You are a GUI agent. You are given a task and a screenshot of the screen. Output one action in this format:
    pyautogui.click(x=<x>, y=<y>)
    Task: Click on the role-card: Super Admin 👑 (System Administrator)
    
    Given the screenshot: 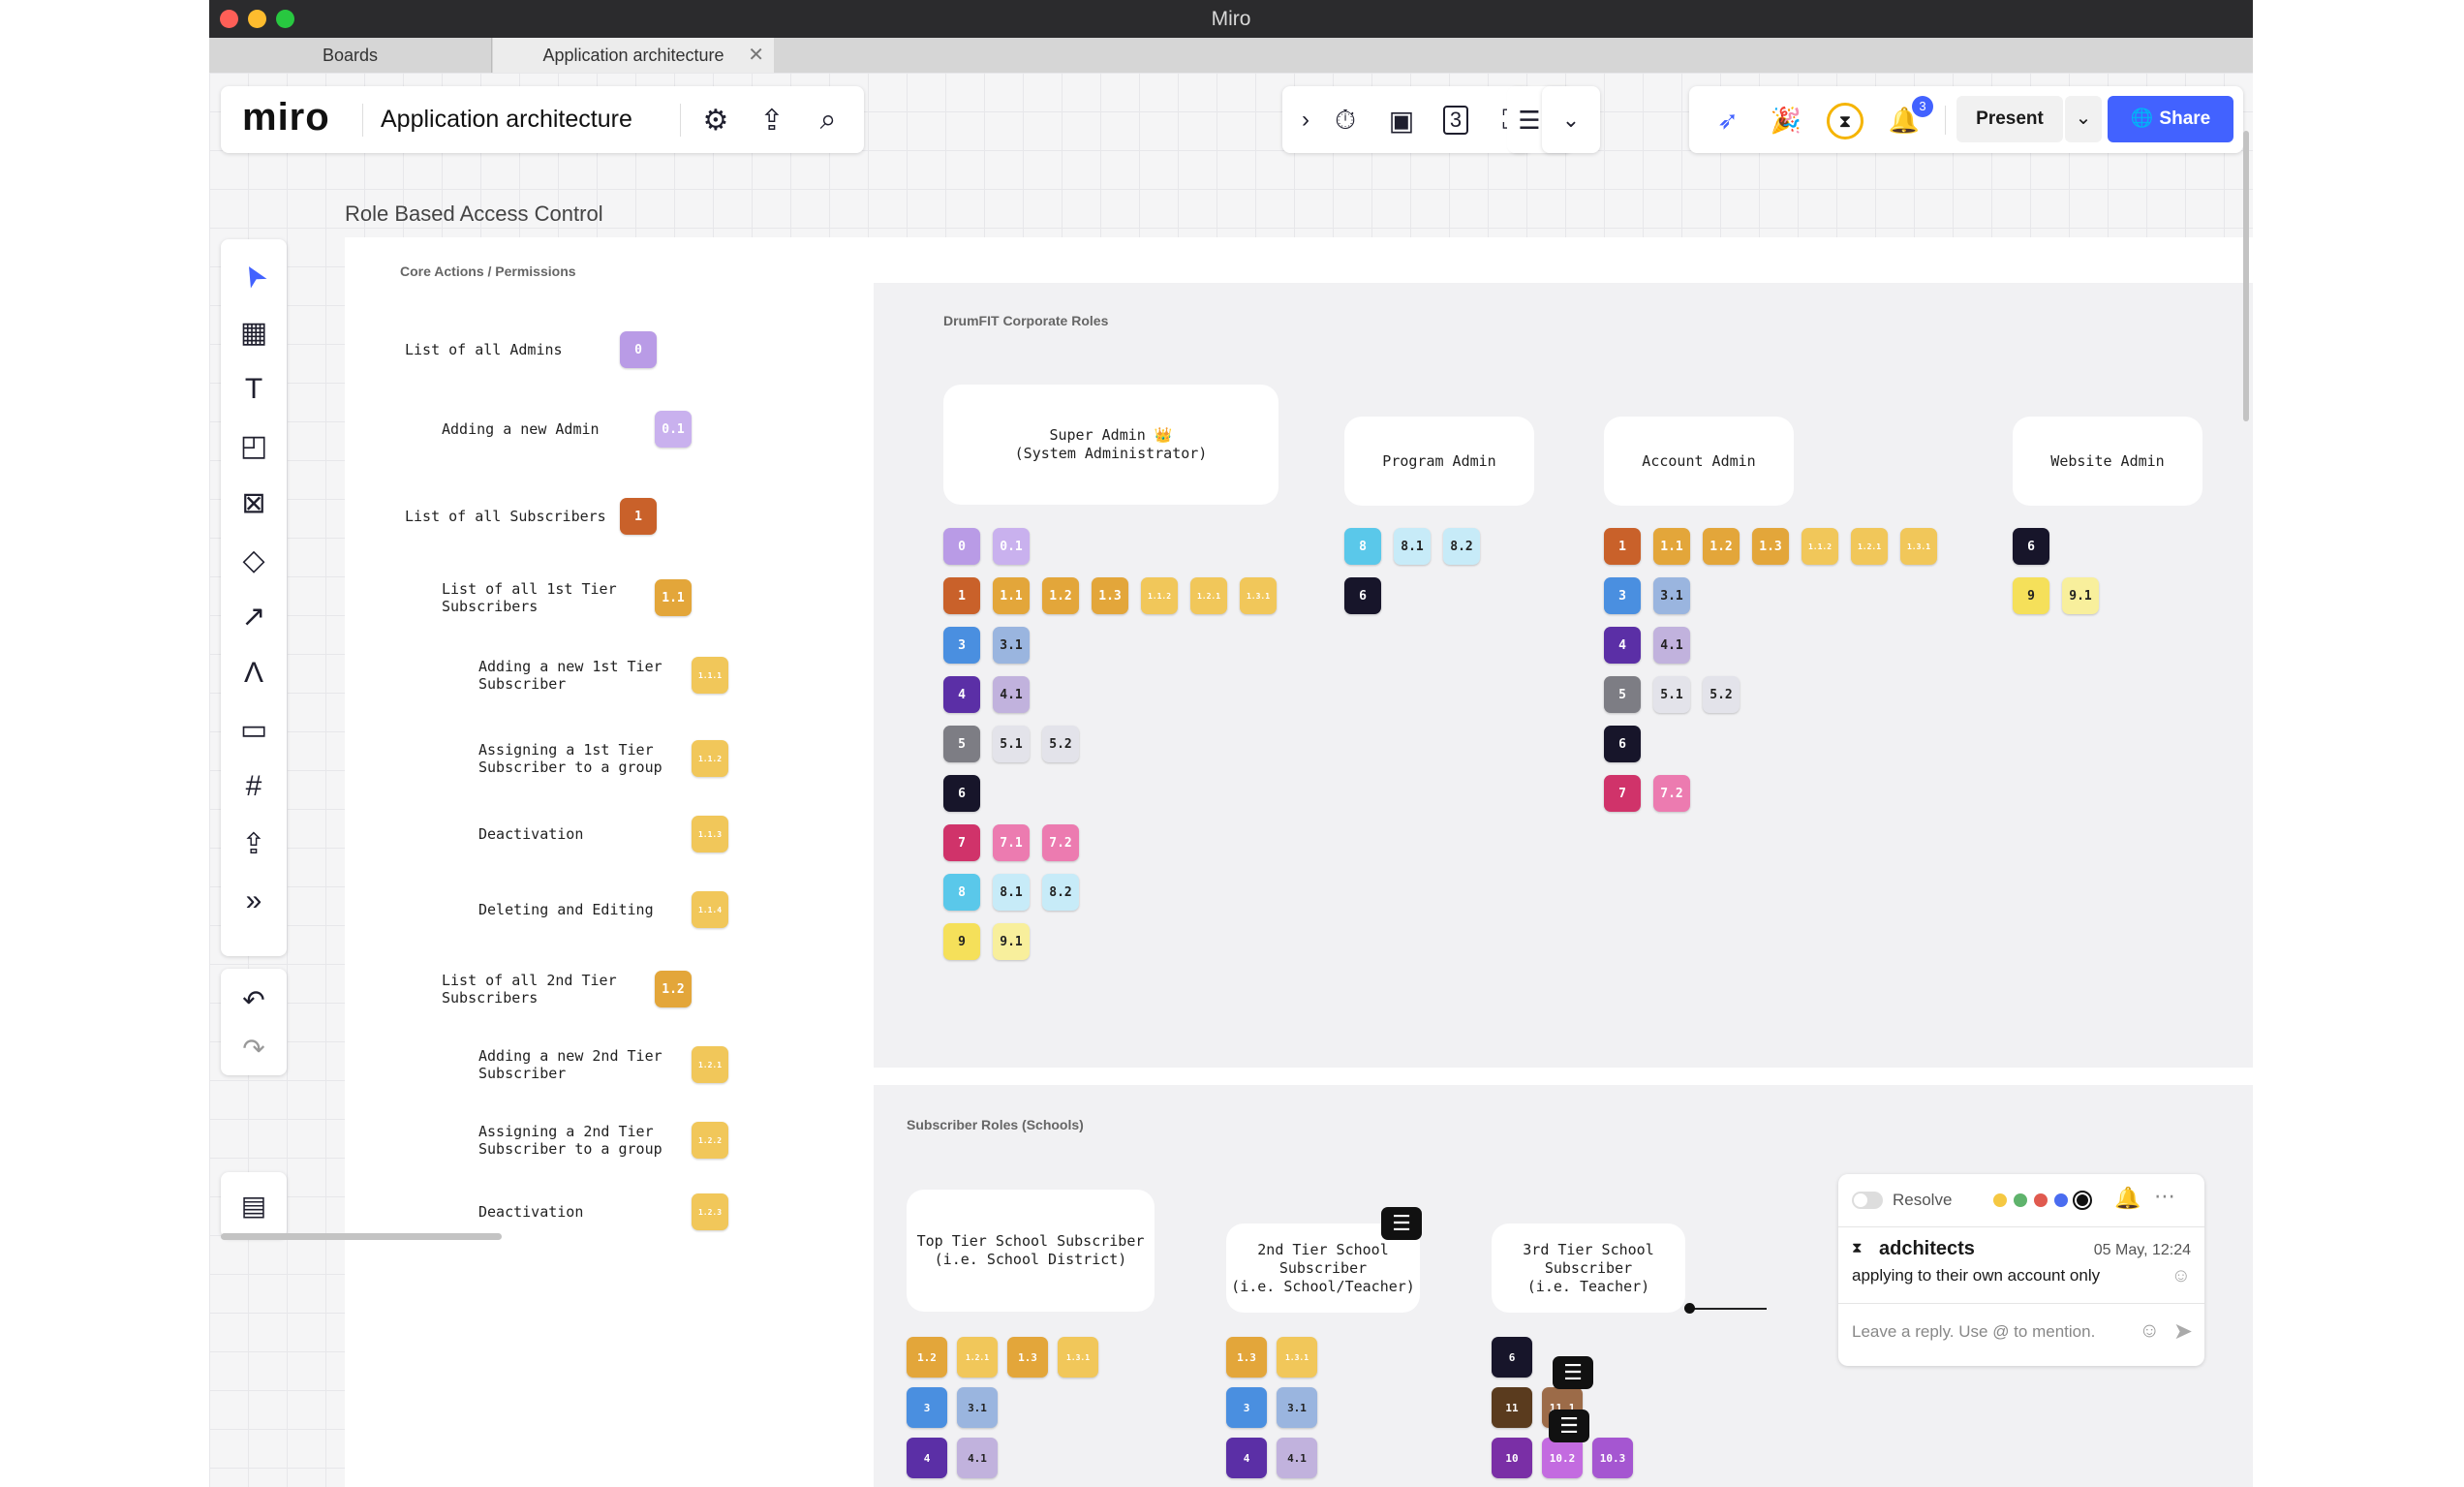 What is the action you would take?
    pyautogui.click(x=1110, y=445)
    